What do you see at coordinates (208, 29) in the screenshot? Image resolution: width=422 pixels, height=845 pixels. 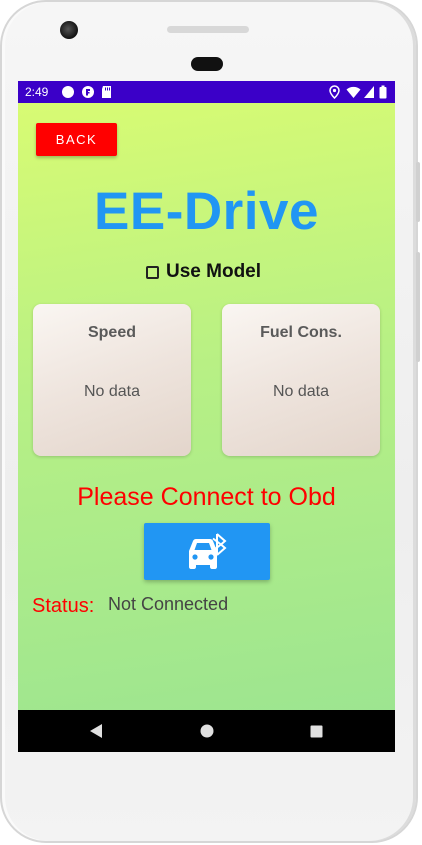 I see `top-speaker` at bounding box center [208, 29].